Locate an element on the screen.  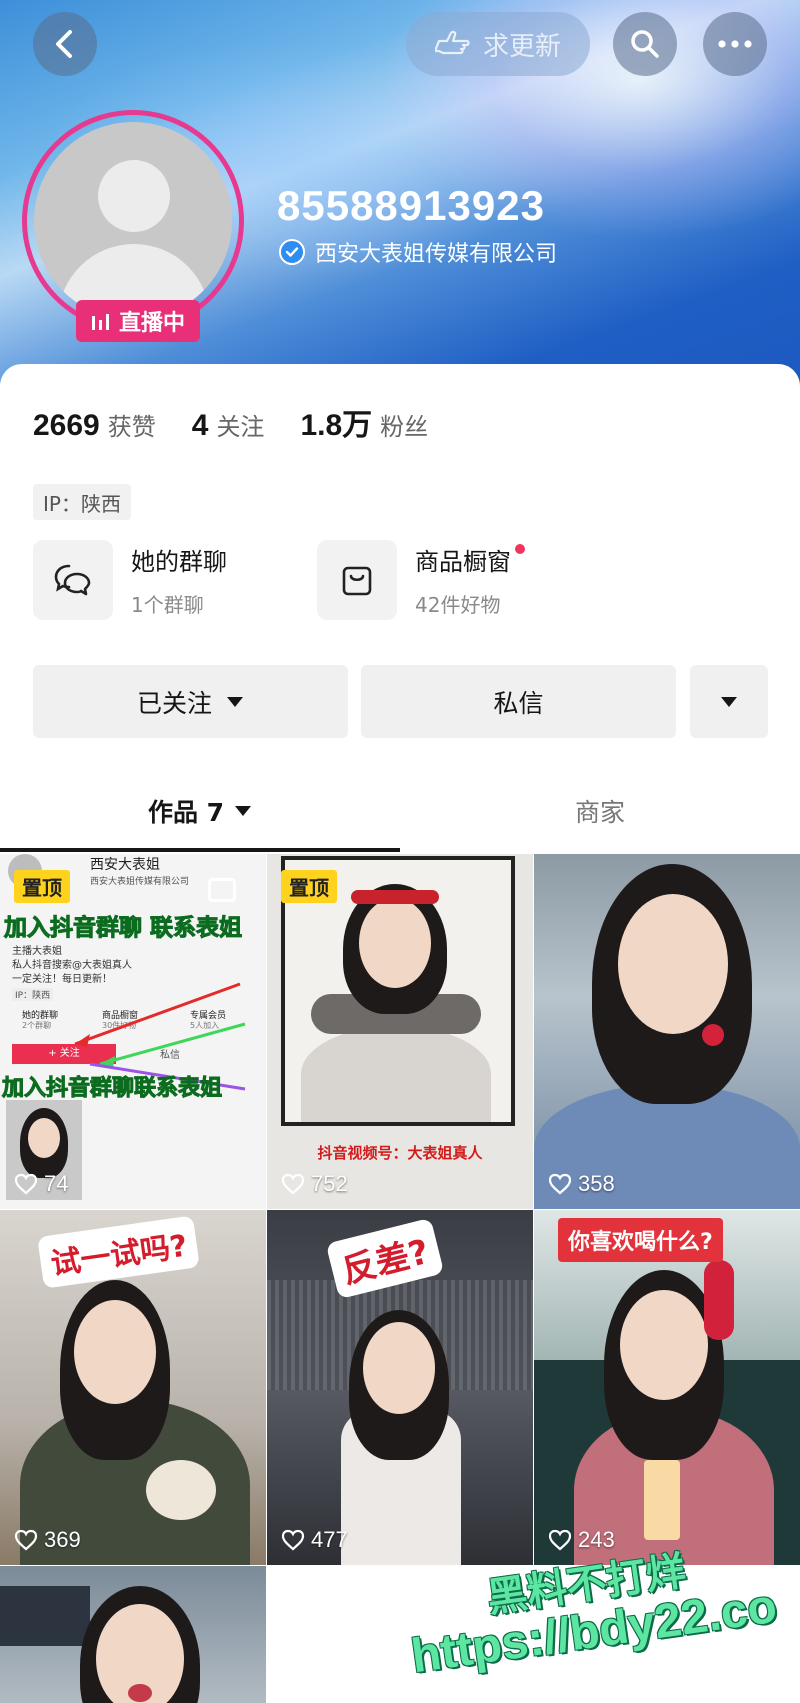
message-button: 私信 is located at coordinates (518, 701).